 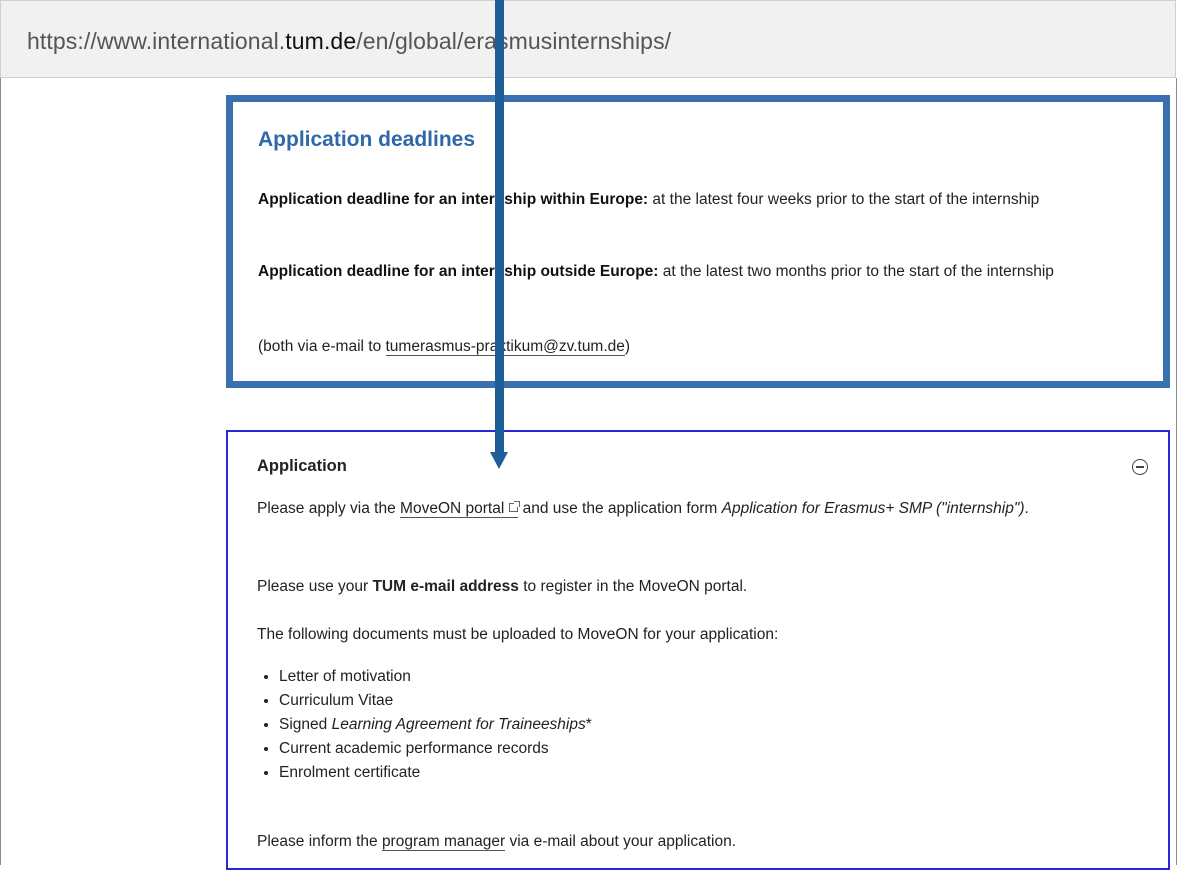 What do you see at coordinates (435, 701) in the screenshot?
I see `list-item: Curriculum Vitae` at bounding box center [435, 701].